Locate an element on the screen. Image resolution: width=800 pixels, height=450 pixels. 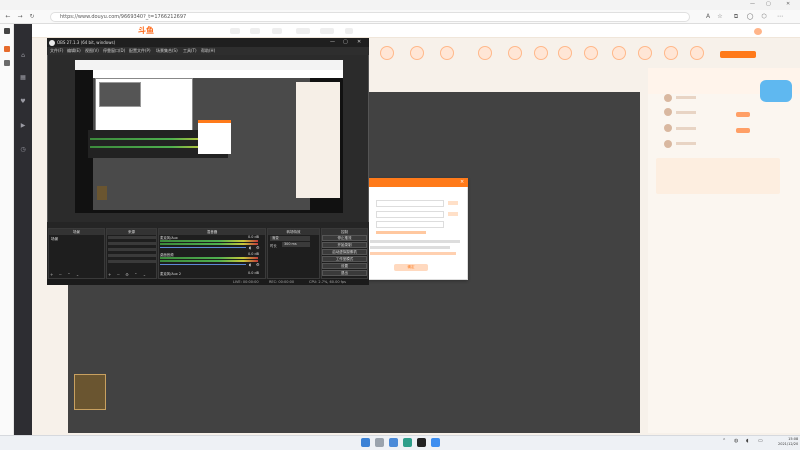
volume-icon: ◖ is located at coordinates (747, 441).